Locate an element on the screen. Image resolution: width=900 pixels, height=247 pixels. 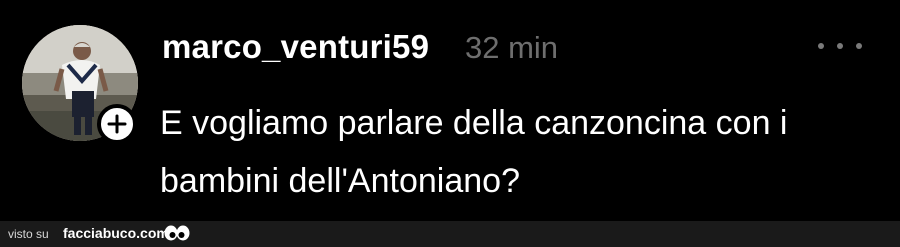
plus-icon is located at coordinates (117, 124).